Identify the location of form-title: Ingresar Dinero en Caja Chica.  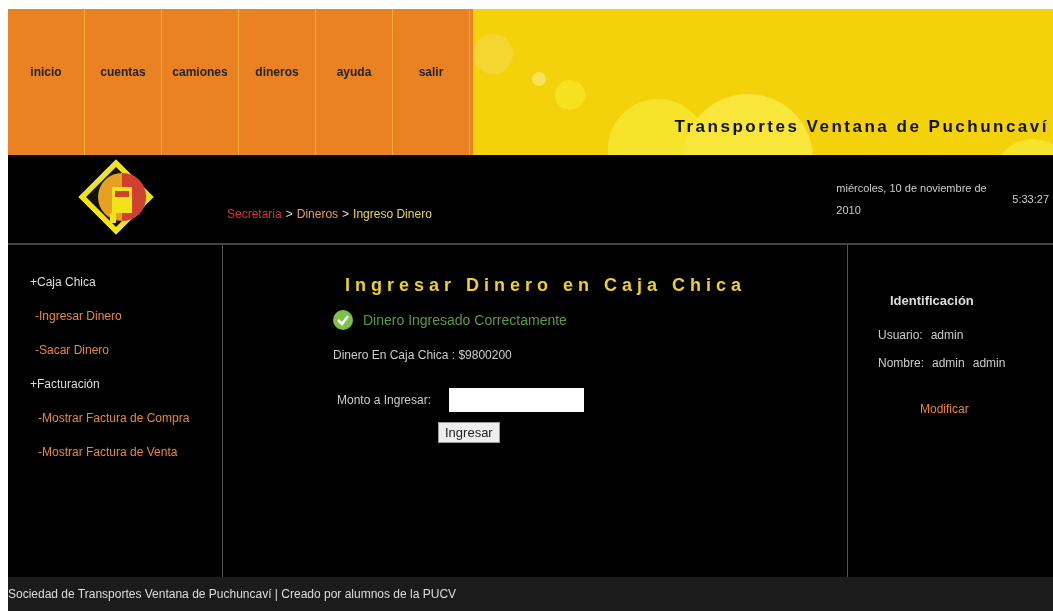
(546, 285).